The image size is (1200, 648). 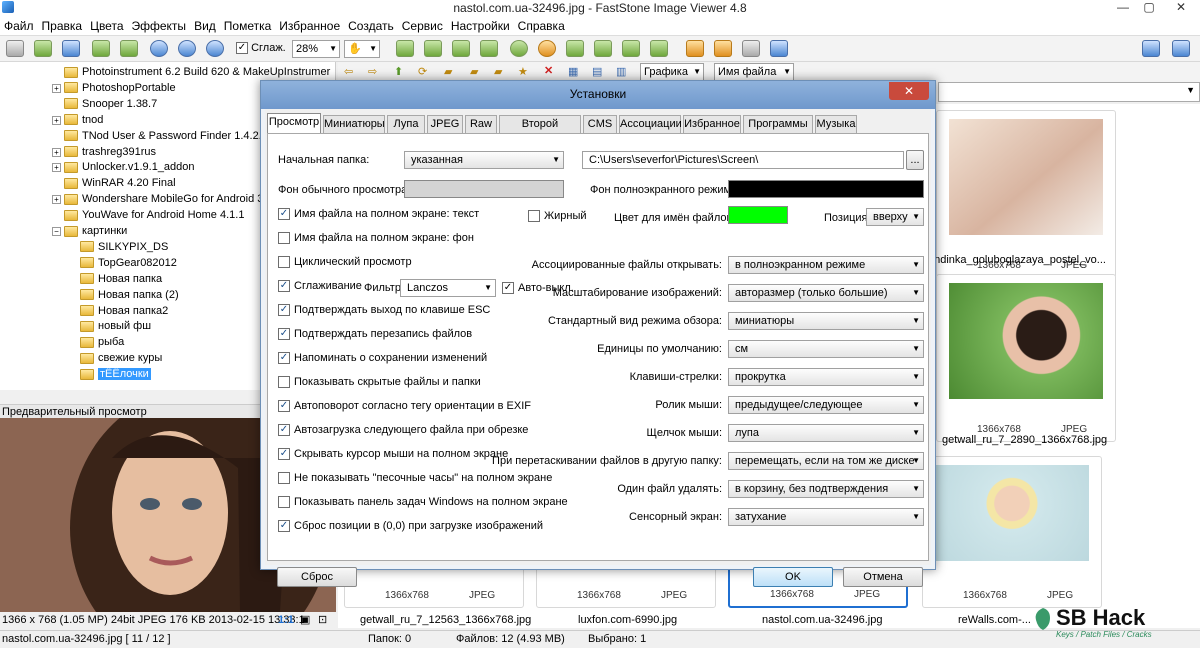 I want to click on rotate-right-icon, so click(x=659, y=48).